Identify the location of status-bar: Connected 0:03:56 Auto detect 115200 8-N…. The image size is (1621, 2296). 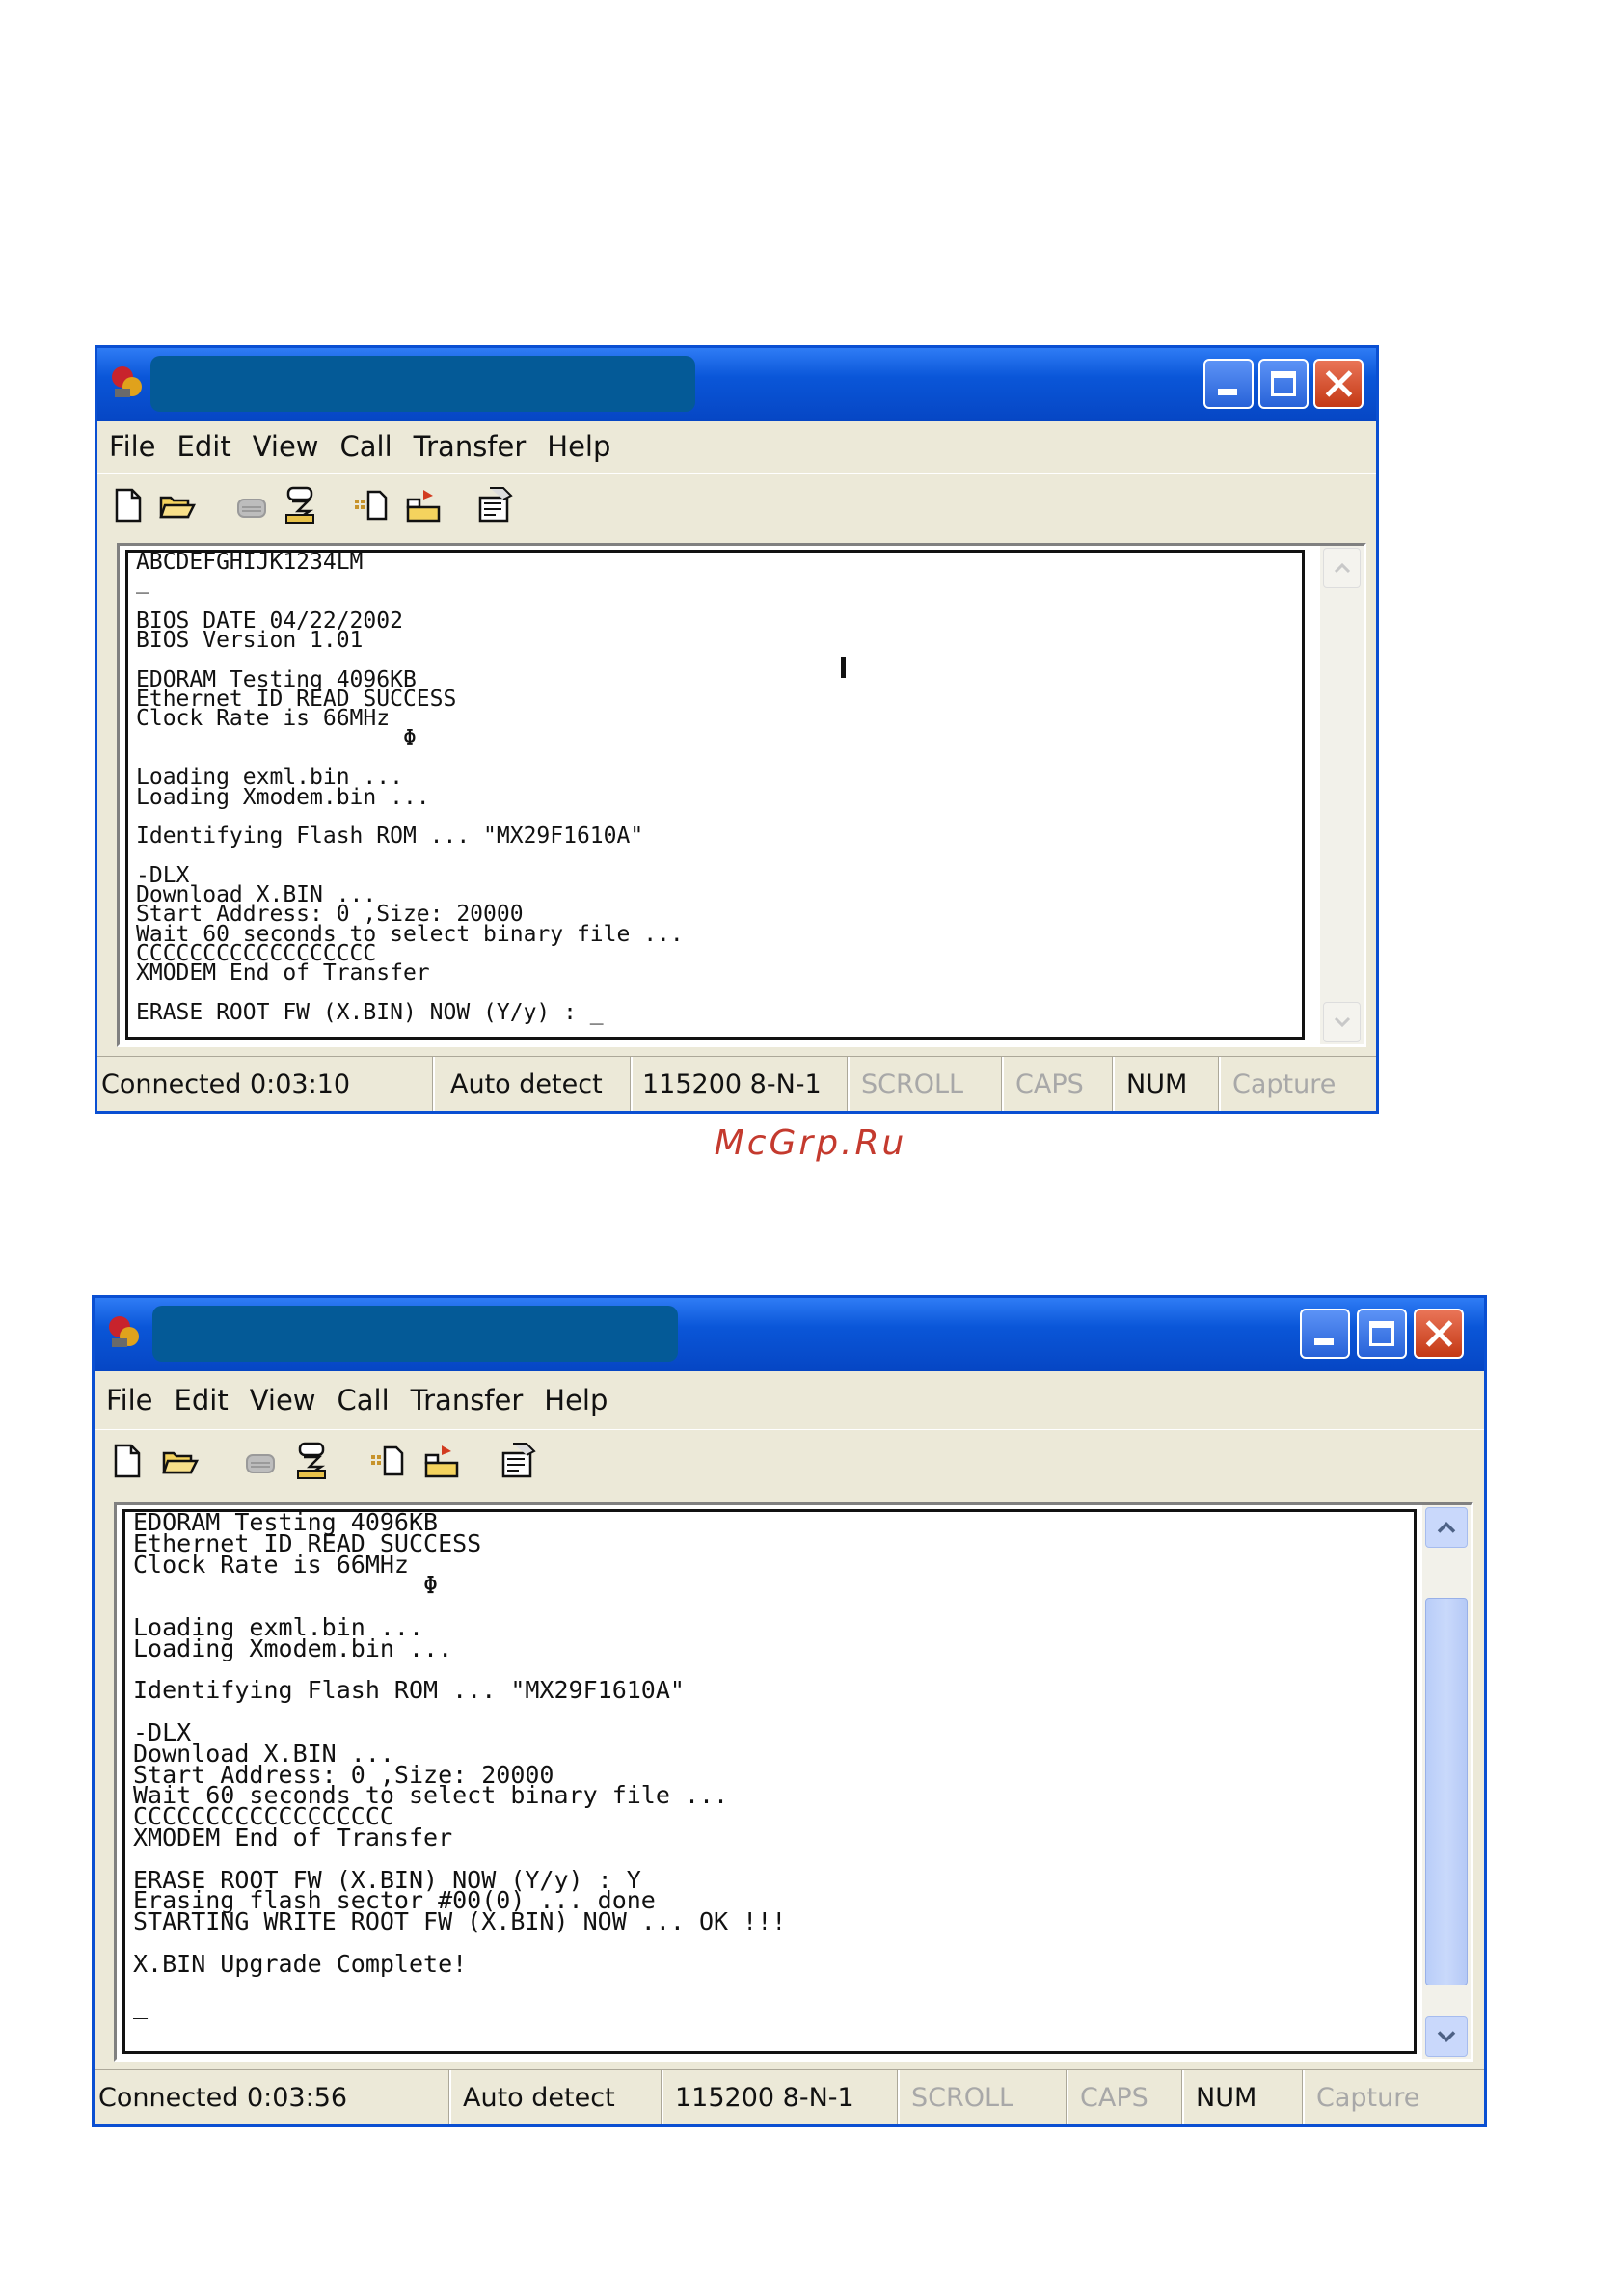
(789, 2096).